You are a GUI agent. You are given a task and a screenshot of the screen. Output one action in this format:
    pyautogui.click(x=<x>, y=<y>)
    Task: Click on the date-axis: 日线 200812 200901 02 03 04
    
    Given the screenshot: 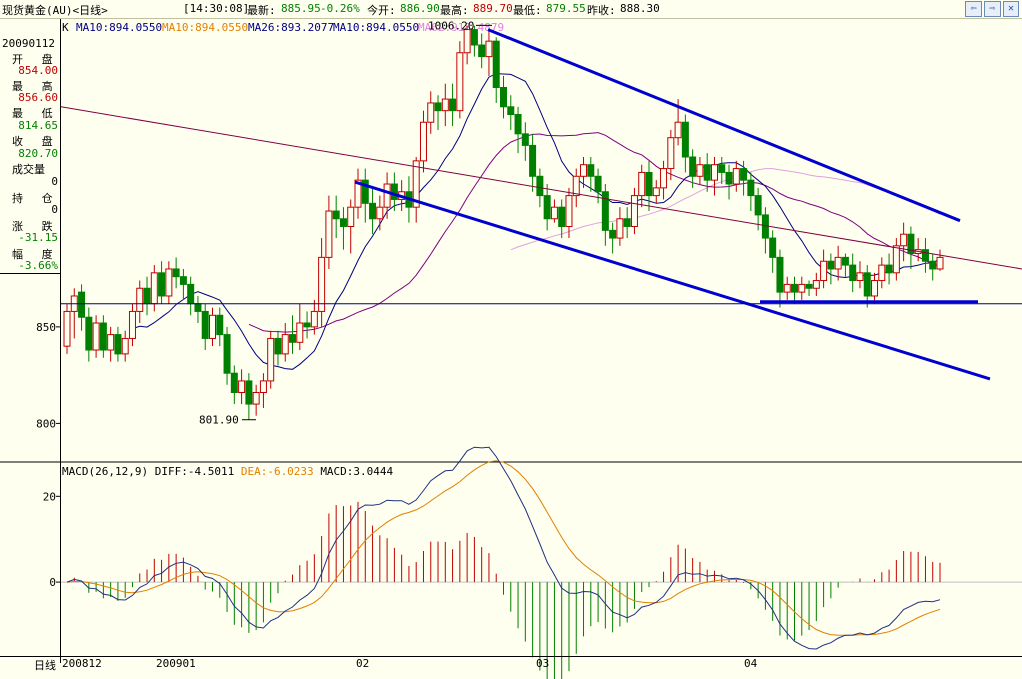 What is the action you would take?
    pyautogui.click(x=511, y=664)
    